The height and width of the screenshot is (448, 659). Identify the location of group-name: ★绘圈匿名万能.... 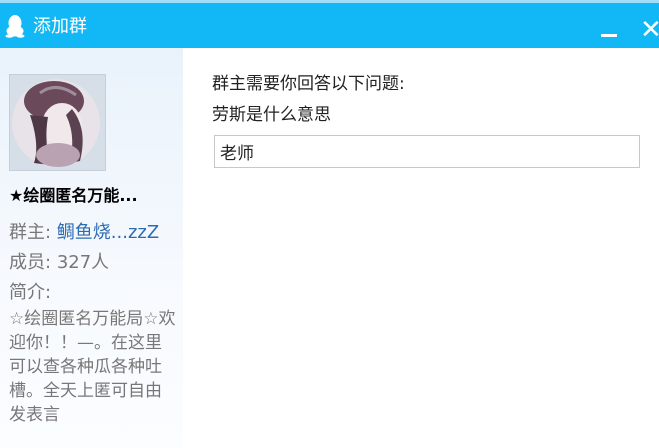
(73, 195).